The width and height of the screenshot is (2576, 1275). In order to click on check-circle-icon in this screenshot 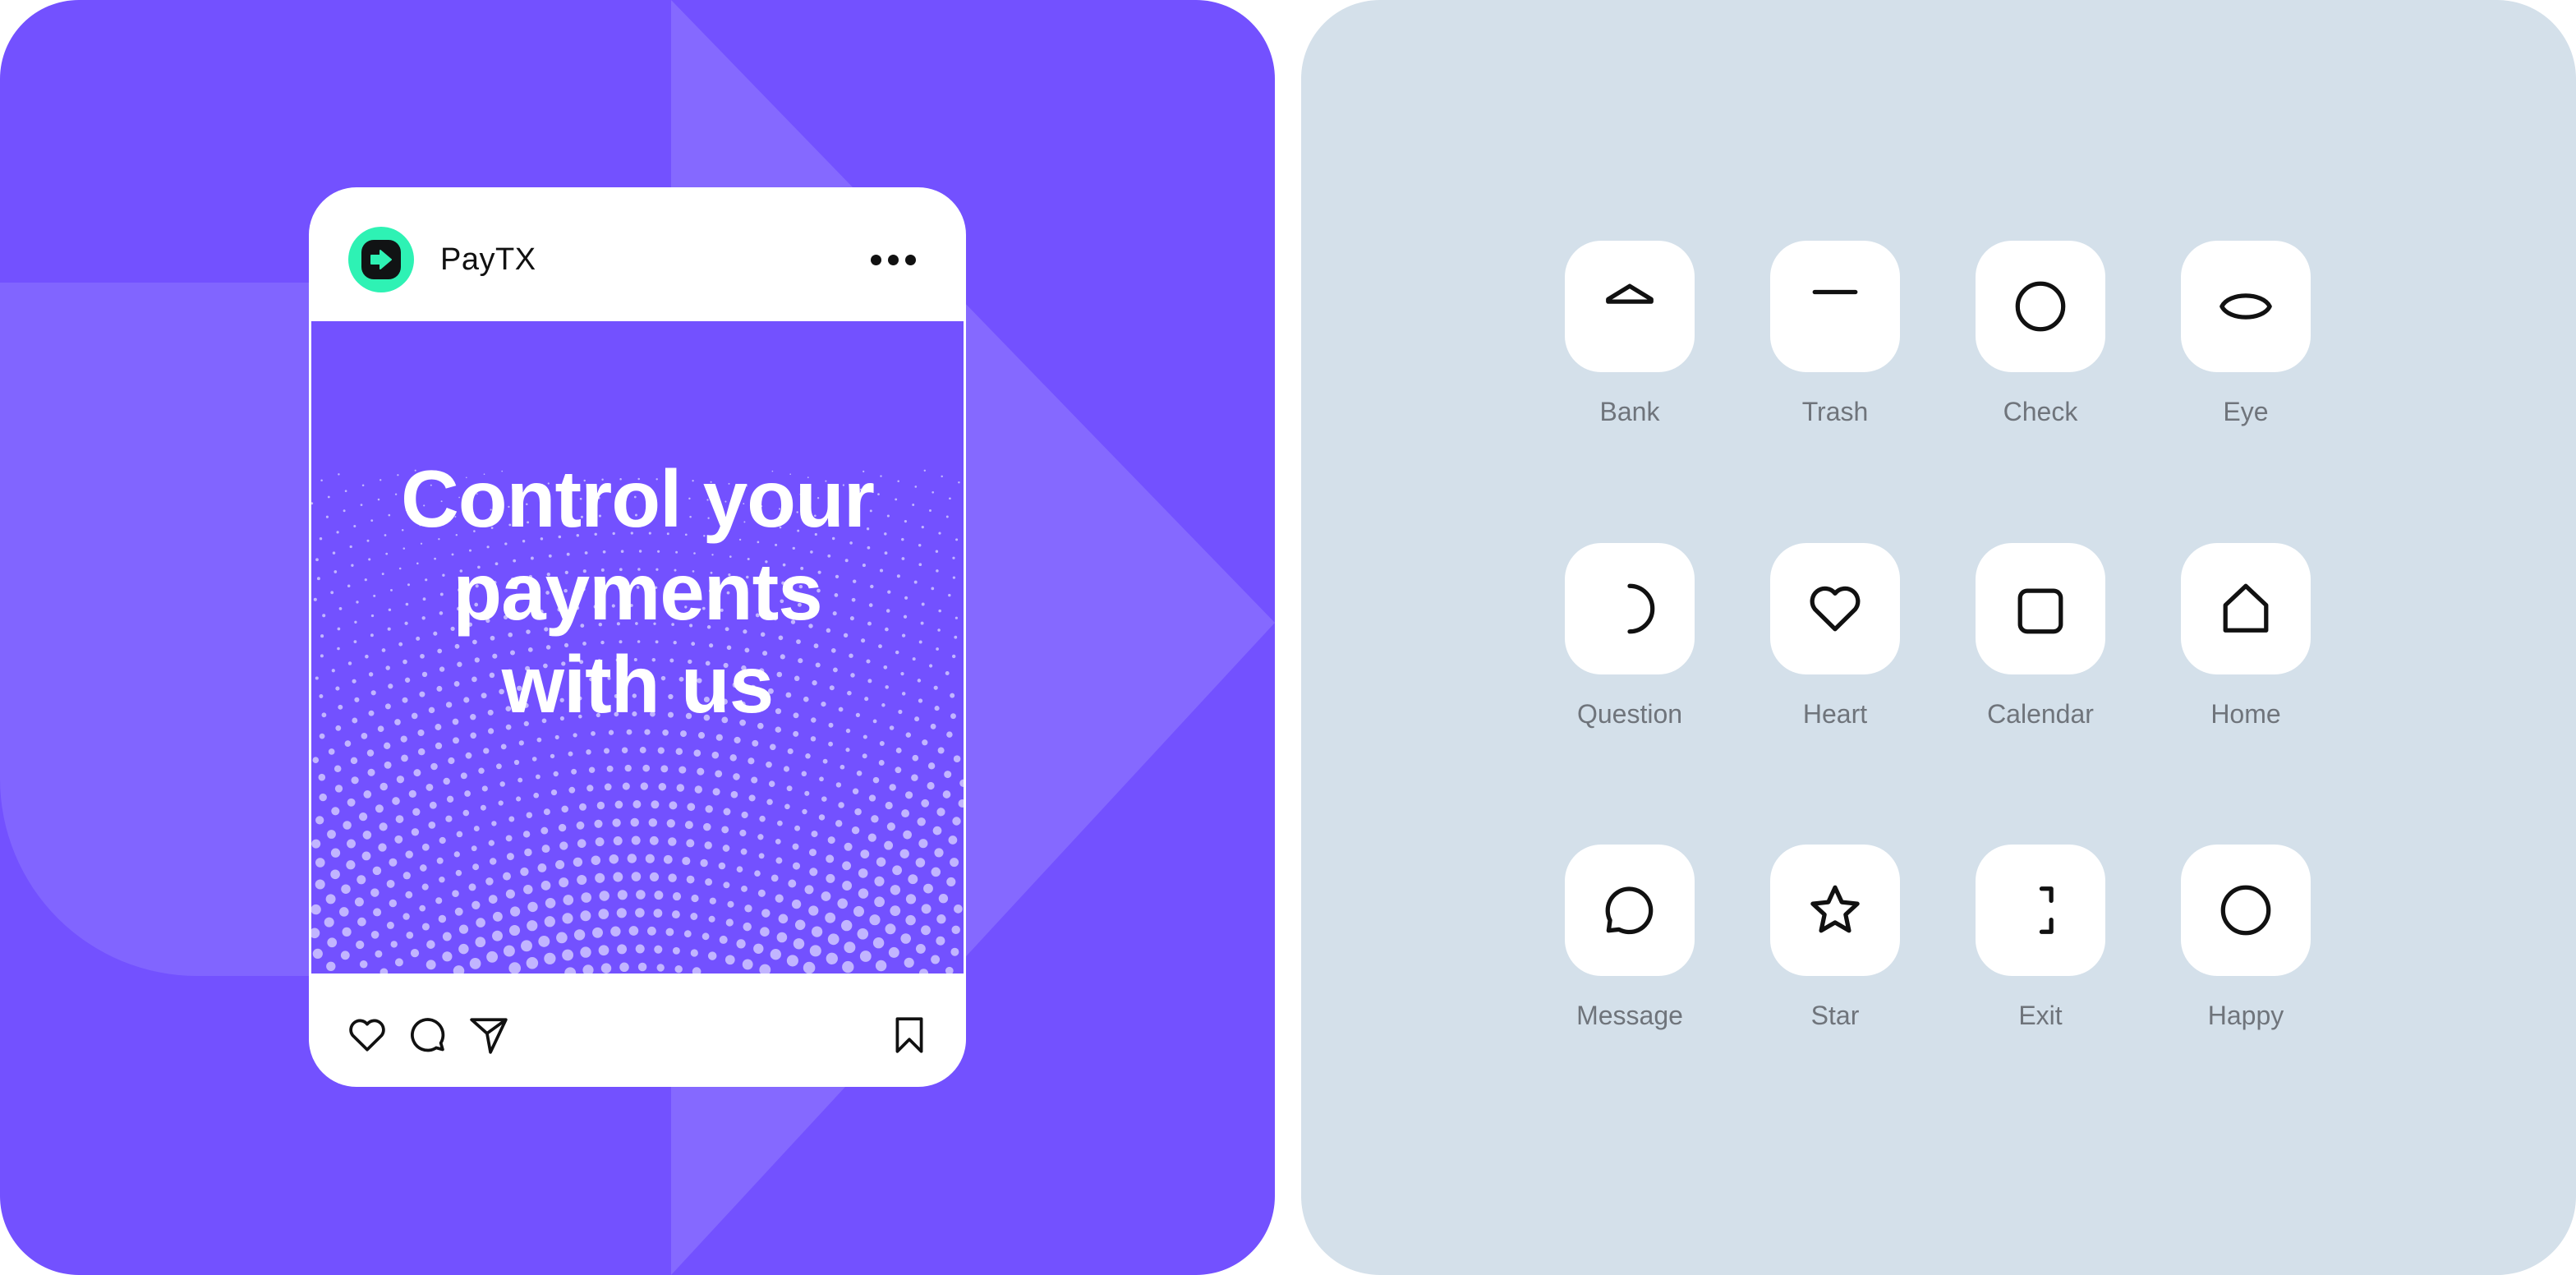, I will do `click(2041, 306)`.